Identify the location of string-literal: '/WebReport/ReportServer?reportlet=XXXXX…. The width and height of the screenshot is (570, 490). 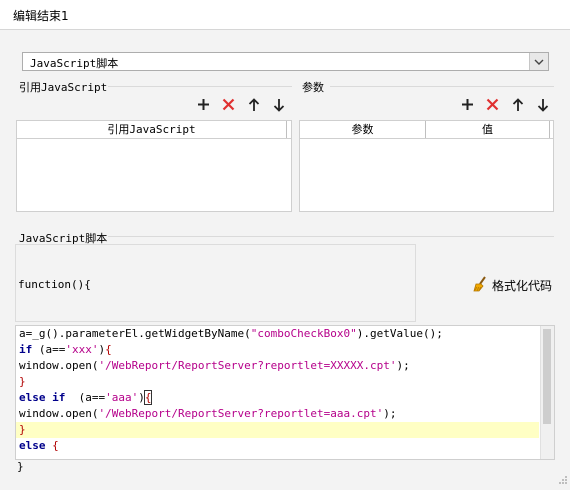
(247, 365).